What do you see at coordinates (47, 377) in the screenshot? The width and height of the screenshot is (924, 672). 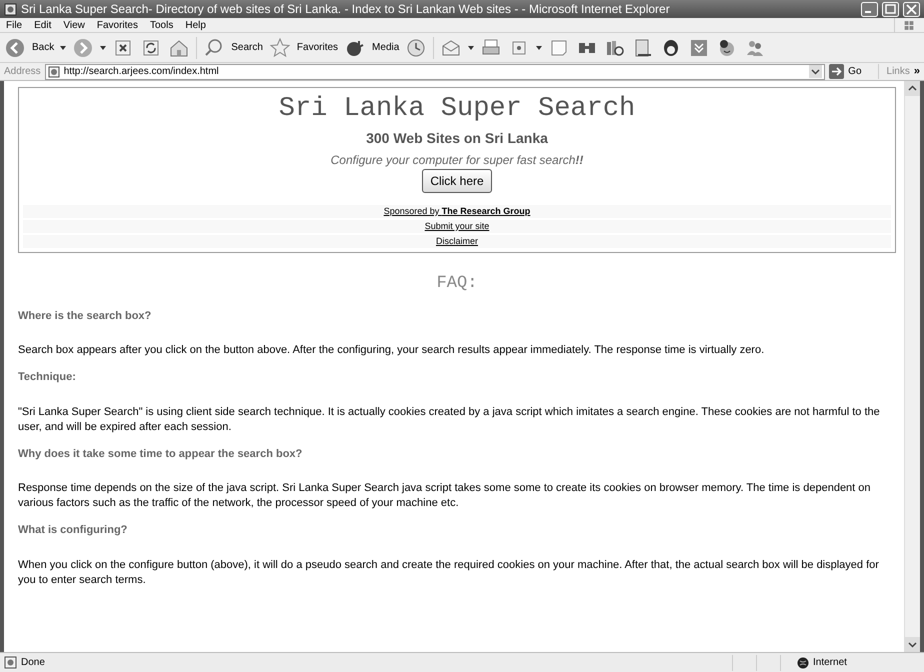 I see `faq-question: Technique:` at bounding box center [47, 377].